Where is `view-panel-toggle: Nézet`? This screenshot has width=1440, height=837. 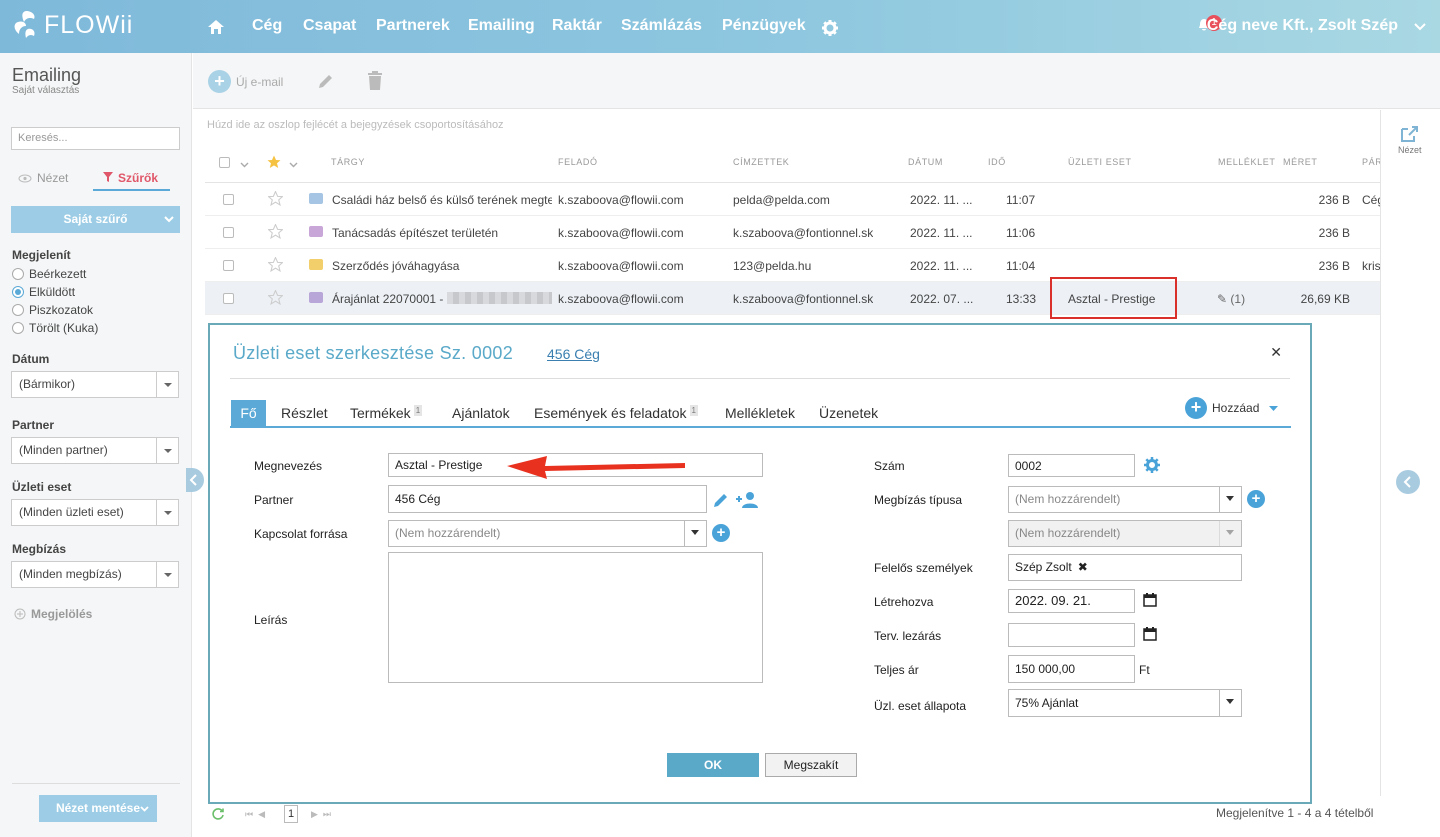
view-panel-toggle: Nézet is located at coordinates (1410, 140).